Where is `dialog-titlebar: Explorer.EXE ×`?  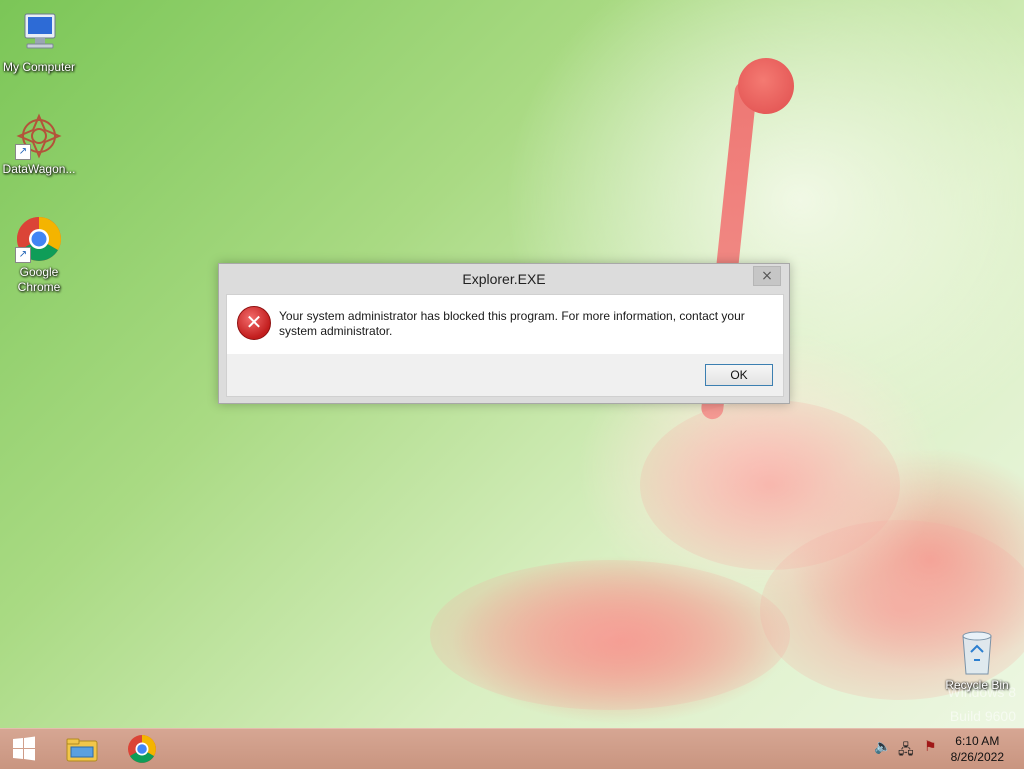 dialog-titlebar: Explorer.EXE × is located at coordinates (504, 279).